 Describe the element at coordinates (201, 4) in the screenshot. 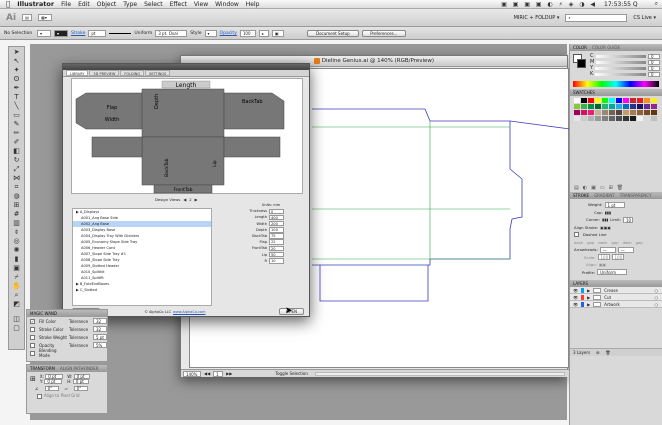

I see `menu-view: View` at that location.